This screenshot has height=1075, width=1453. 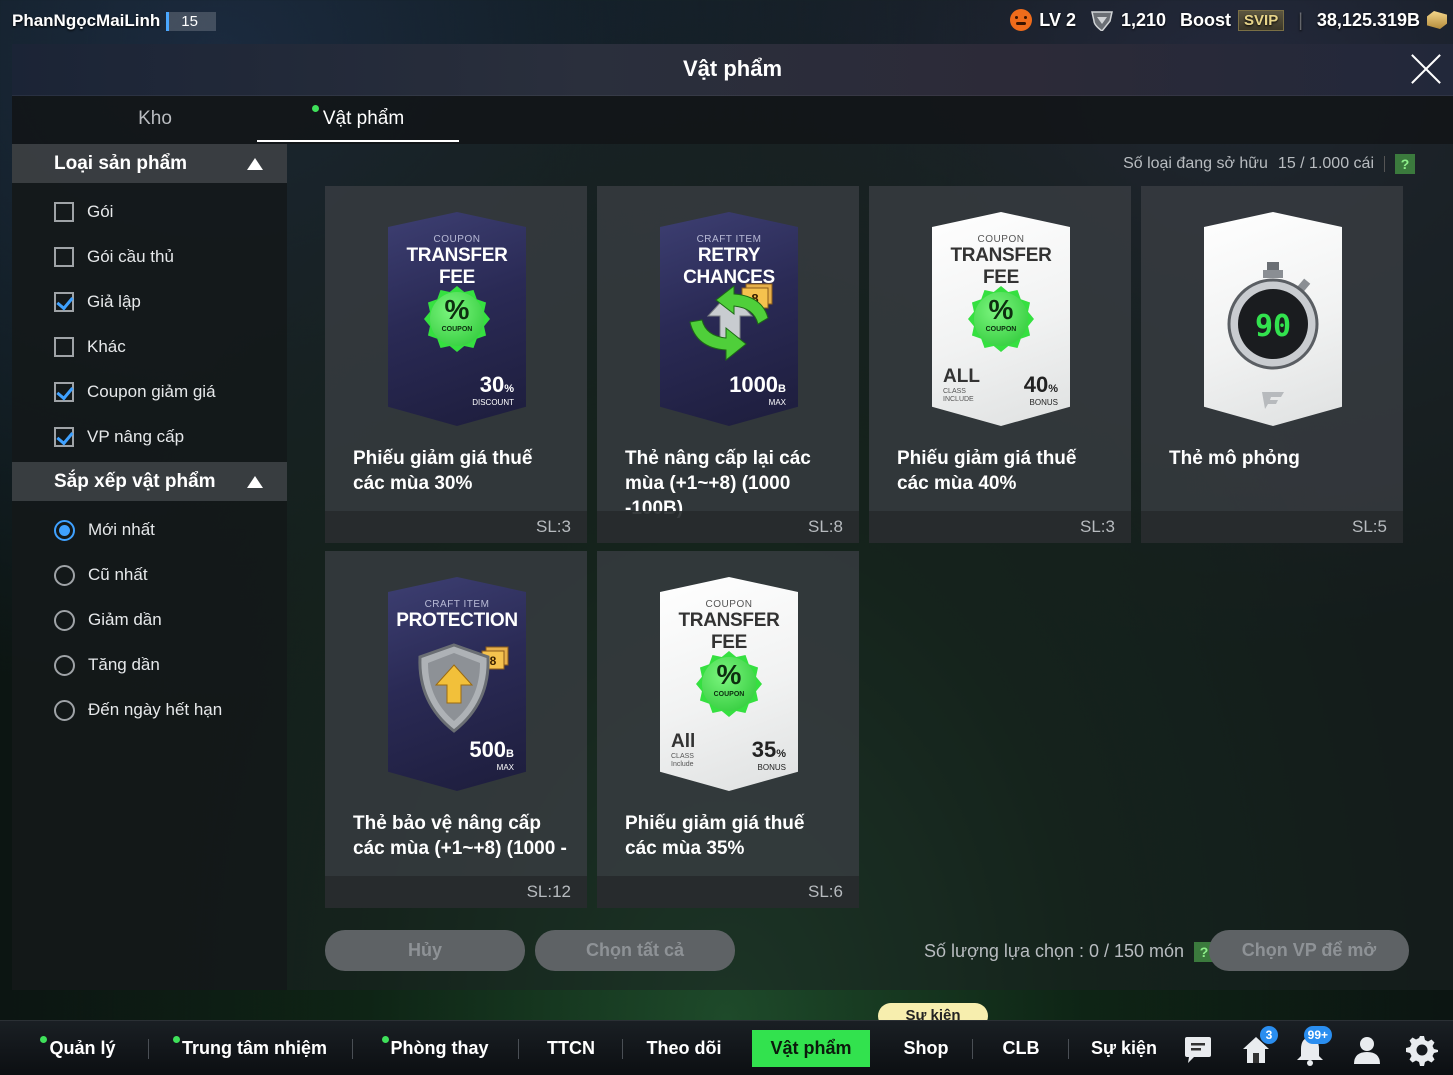 I want to click on class-include-label: CLASS INCLUDE, so click(x=958, y=395).